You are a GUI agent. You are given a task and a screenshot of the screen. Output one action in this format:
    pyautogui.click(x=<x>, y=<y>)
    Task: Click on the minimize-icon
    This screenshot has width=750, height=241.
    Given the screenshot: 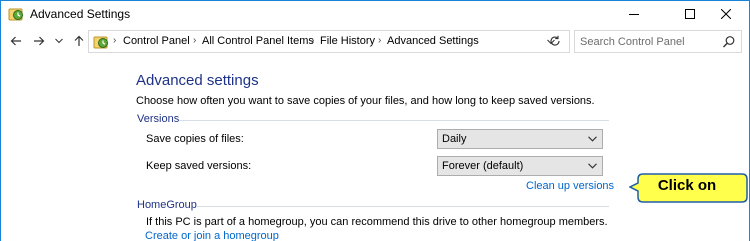 What is the action you would take?
    pyautogui.click(x=634, y=14)
    